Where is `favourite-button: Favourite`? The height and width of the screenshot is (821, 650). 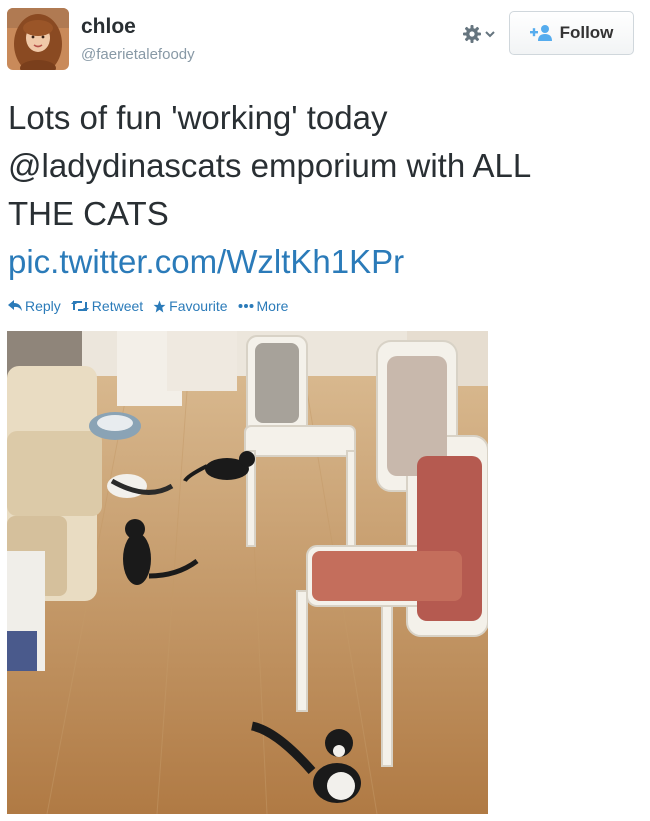 favourite-button: Favourite is located at coordinates (190, 306).